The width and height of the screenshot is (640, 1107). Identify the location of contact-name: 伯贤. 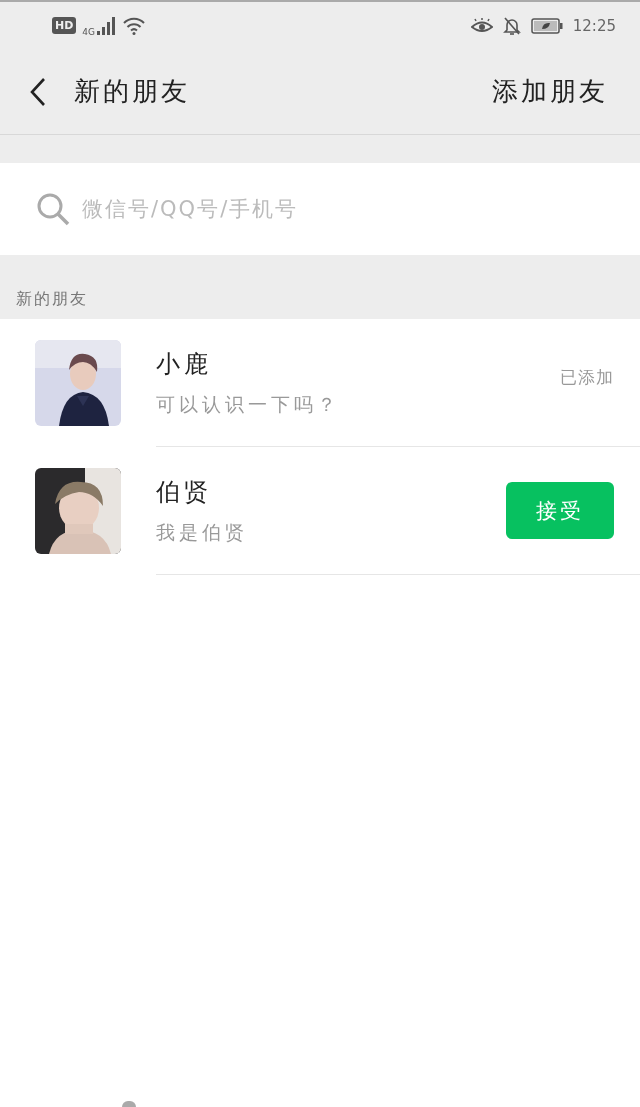
(184, 492).